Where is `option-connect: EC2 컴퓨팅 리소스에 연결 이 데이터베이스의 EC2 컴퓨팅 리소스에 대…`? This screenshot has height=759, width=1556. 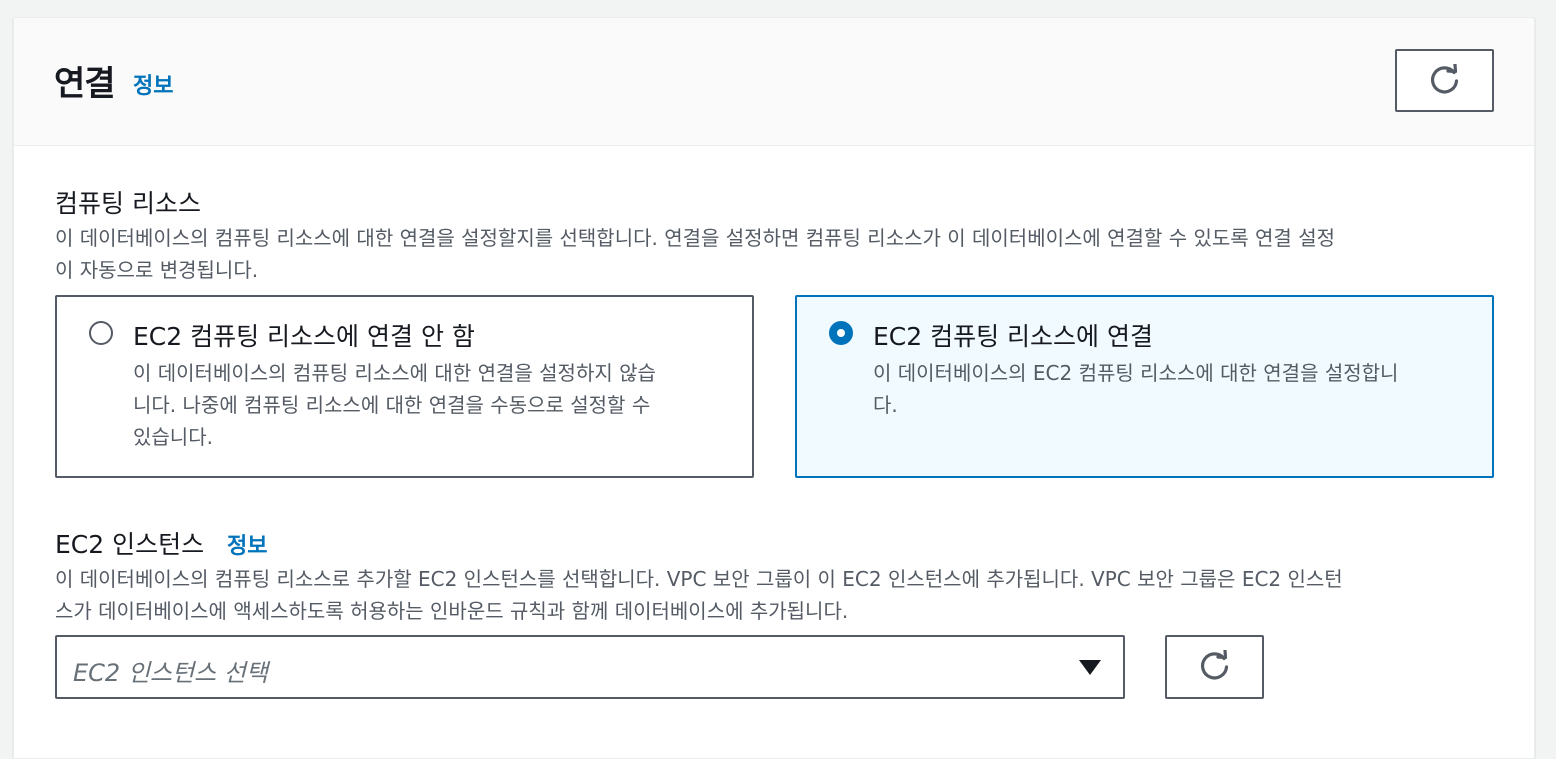
option-connect: EC2 컴퓨팅 리소스에 연결 이 데이터베이스의 EC2 컴퓨팅 리소스에 대… is located at coordinates (1144, 386).